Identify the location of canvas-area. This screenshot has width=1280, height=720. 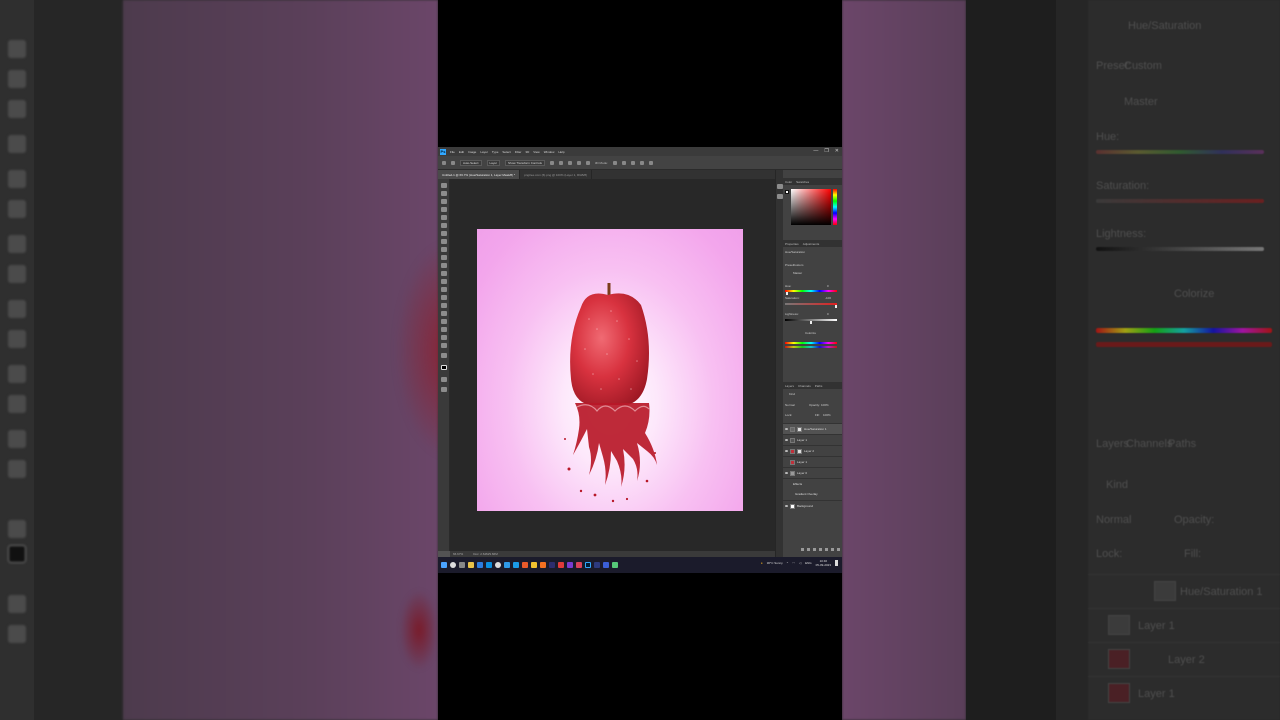
(612, 365).